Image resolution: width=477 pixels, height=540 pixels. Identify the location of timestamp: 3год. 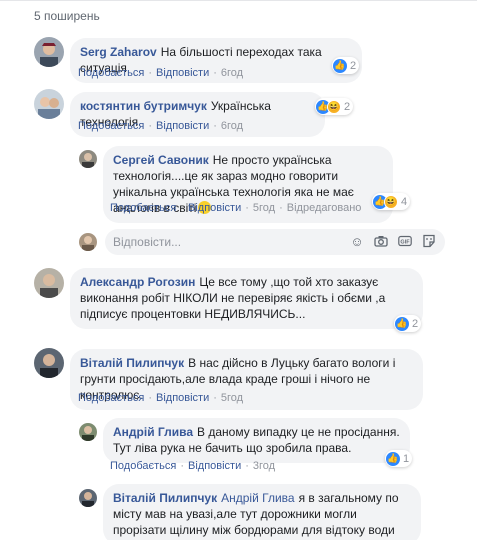
(264, 466).